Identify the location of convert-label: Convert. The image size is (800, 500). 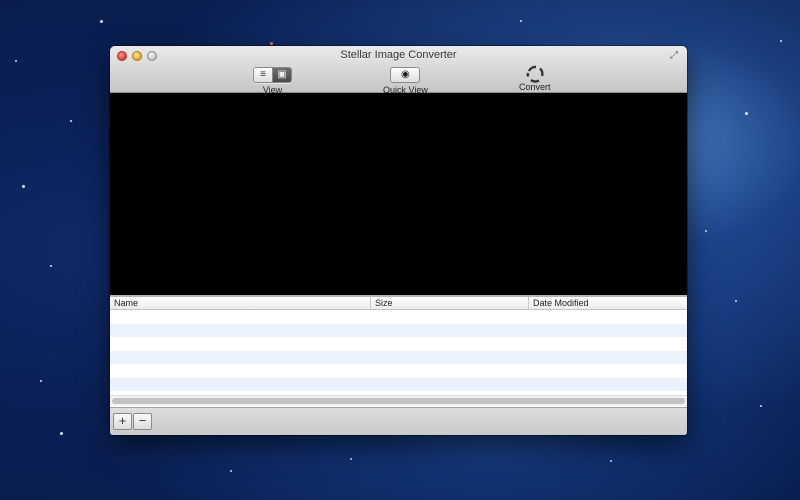
(535, 87).